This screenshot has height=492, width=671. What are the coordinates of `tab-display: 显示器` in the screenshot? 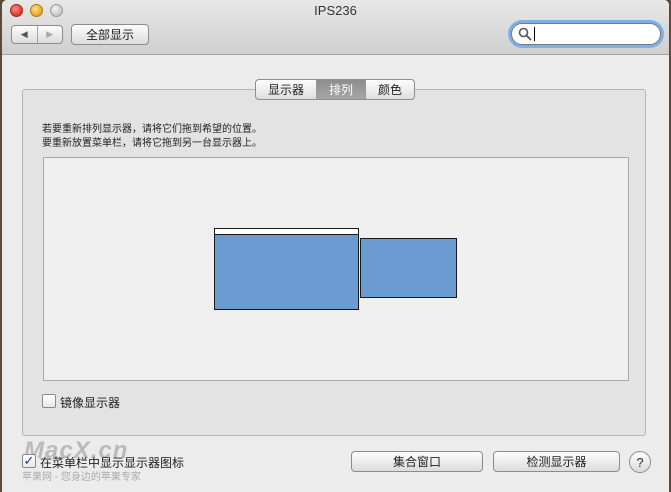 It's located at (286, 89).